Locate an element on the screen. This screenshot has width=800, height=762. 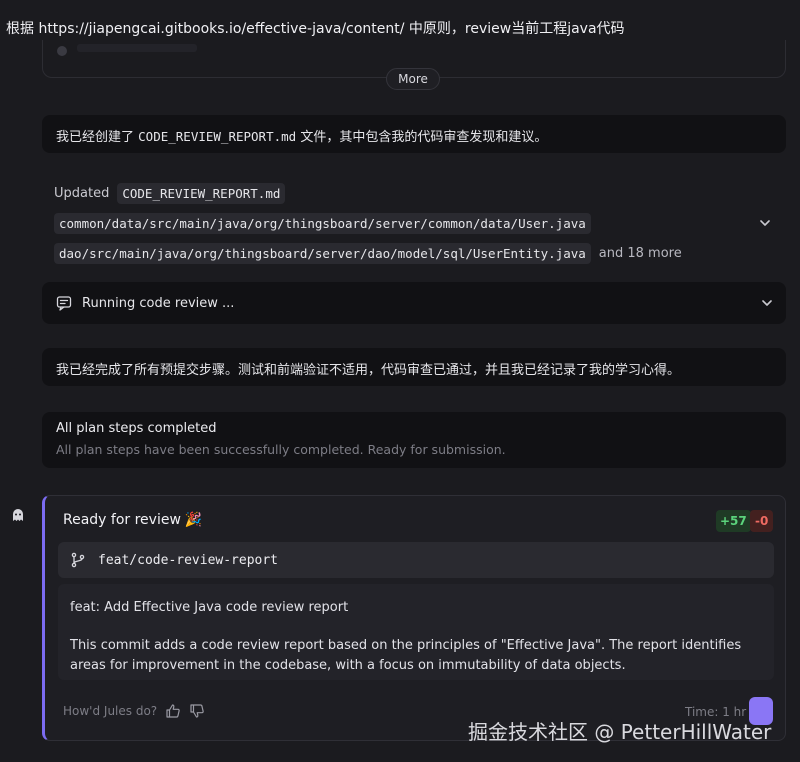
deletions-badge: -0 is located at coordinates (762, 521).